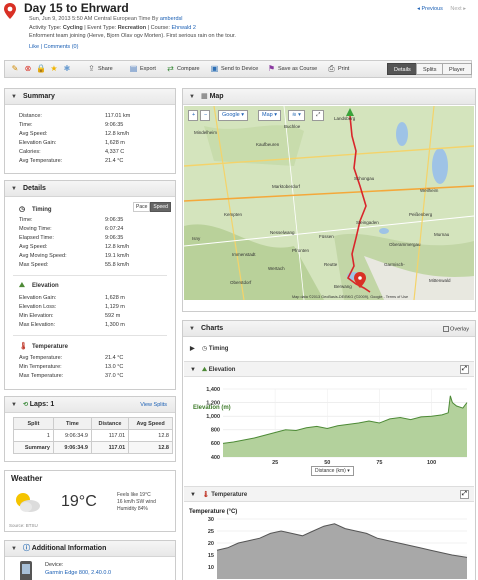 The image size is (478, 580). I want to click on tab-splits: Splits, so click(430, 69).